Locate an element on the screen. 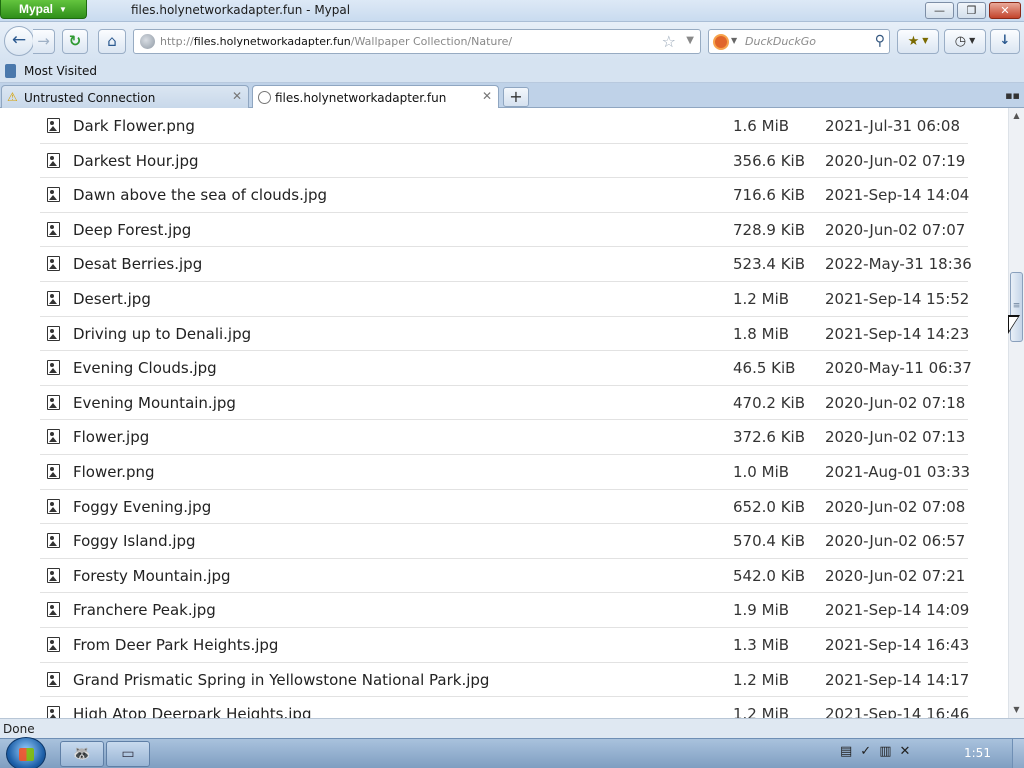 This screenshot has height=768, width=1024. volume-muted-icon: ✕ is located at coordinates (909, 751).